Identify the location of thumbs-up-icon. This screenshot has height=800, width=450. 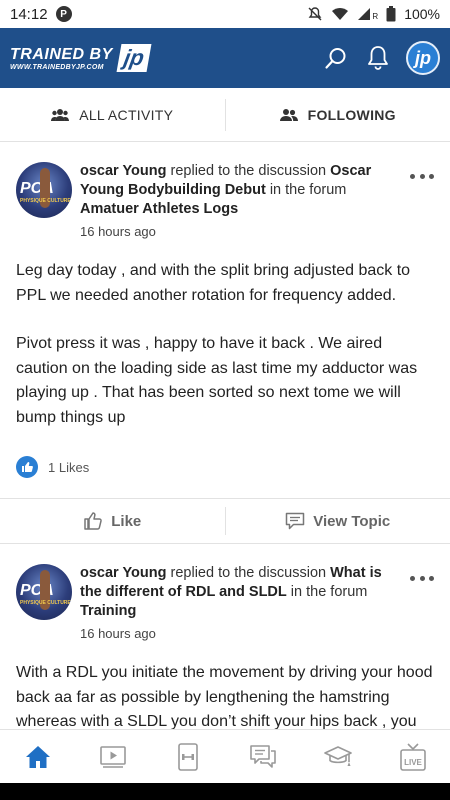
(93, 521).